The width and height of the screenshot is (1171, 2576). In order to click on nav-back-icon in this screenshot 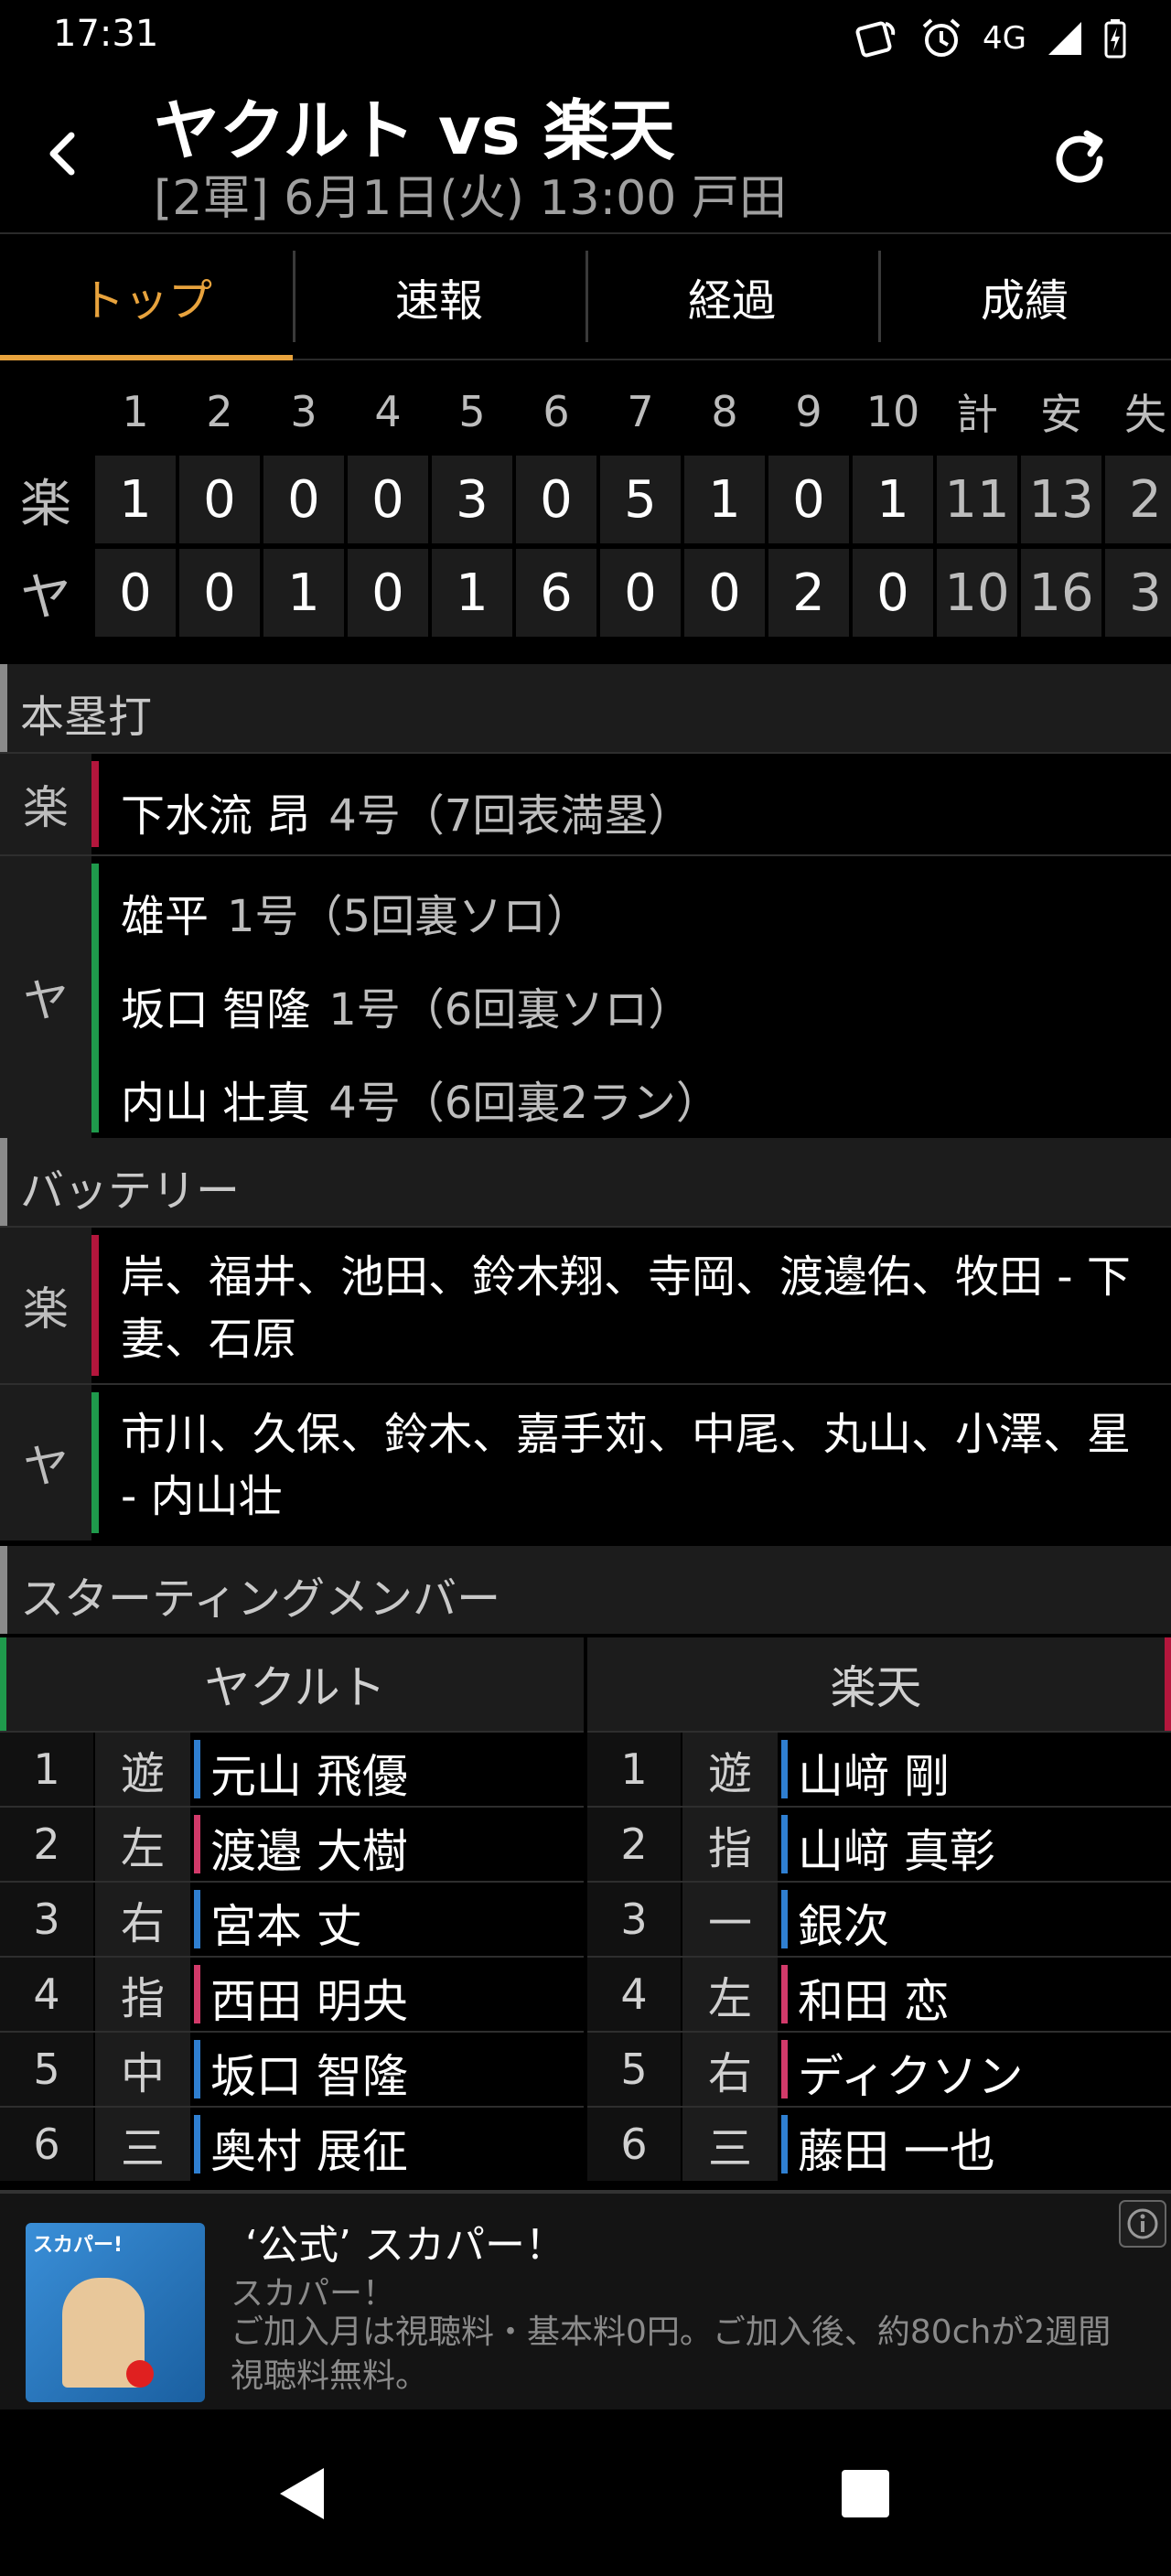, I will do `click(301, 2494)`.